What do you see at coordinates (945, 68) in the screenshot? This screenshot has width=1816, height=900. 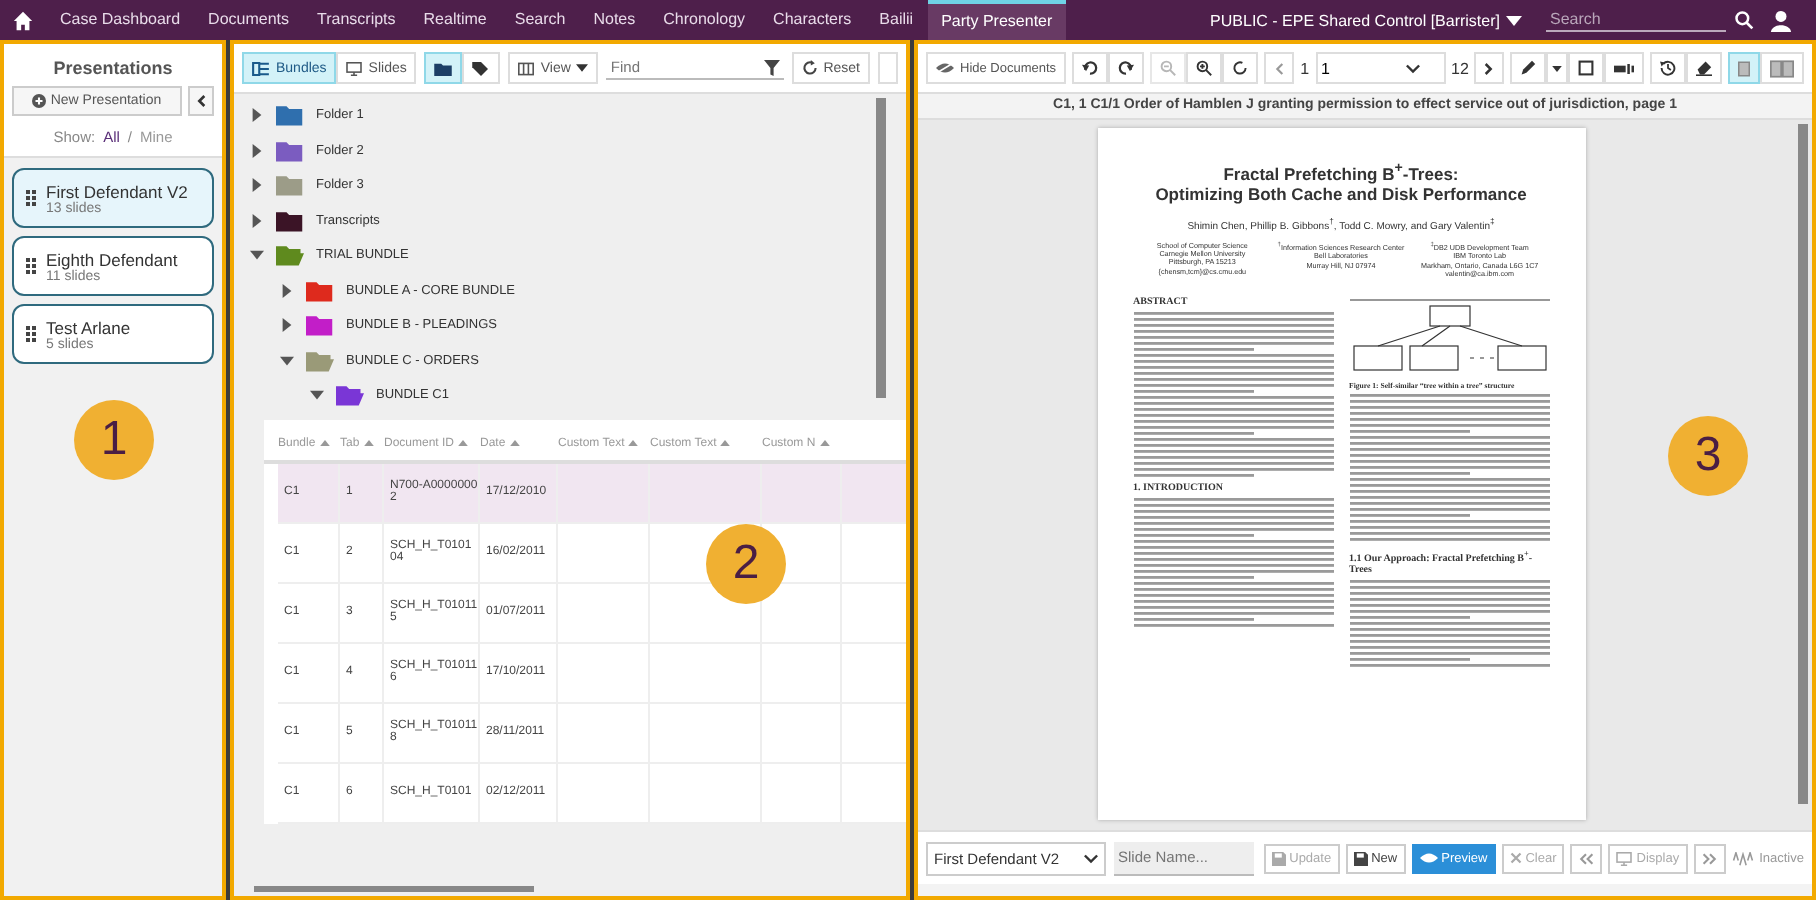 I see `eye-slash-icon` at bounding box center [945, 68].